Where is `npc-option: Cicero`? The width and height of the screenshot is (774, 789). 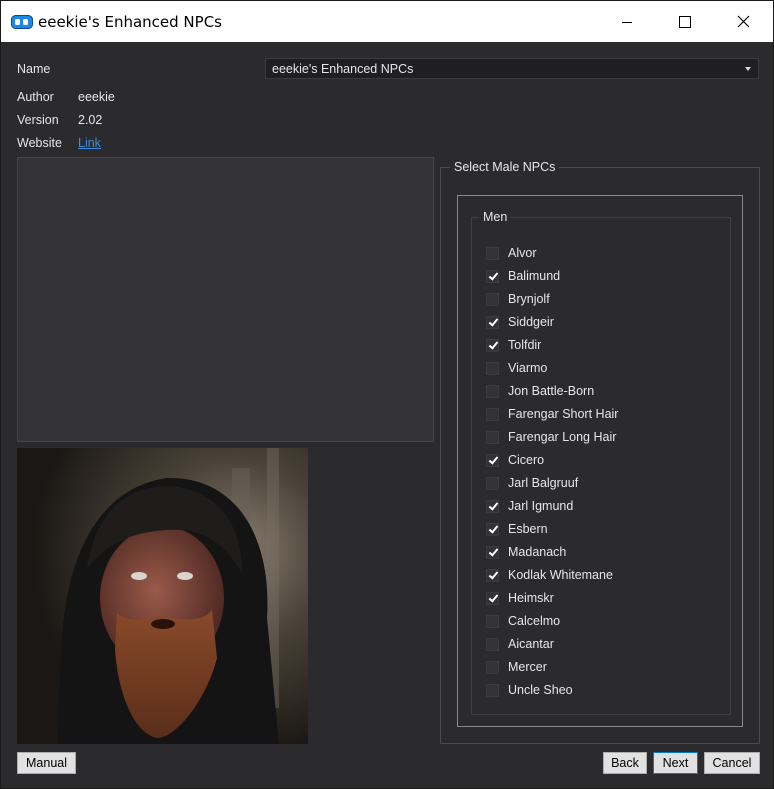
npc-option: Cicero is located at coordinates (596, 460).